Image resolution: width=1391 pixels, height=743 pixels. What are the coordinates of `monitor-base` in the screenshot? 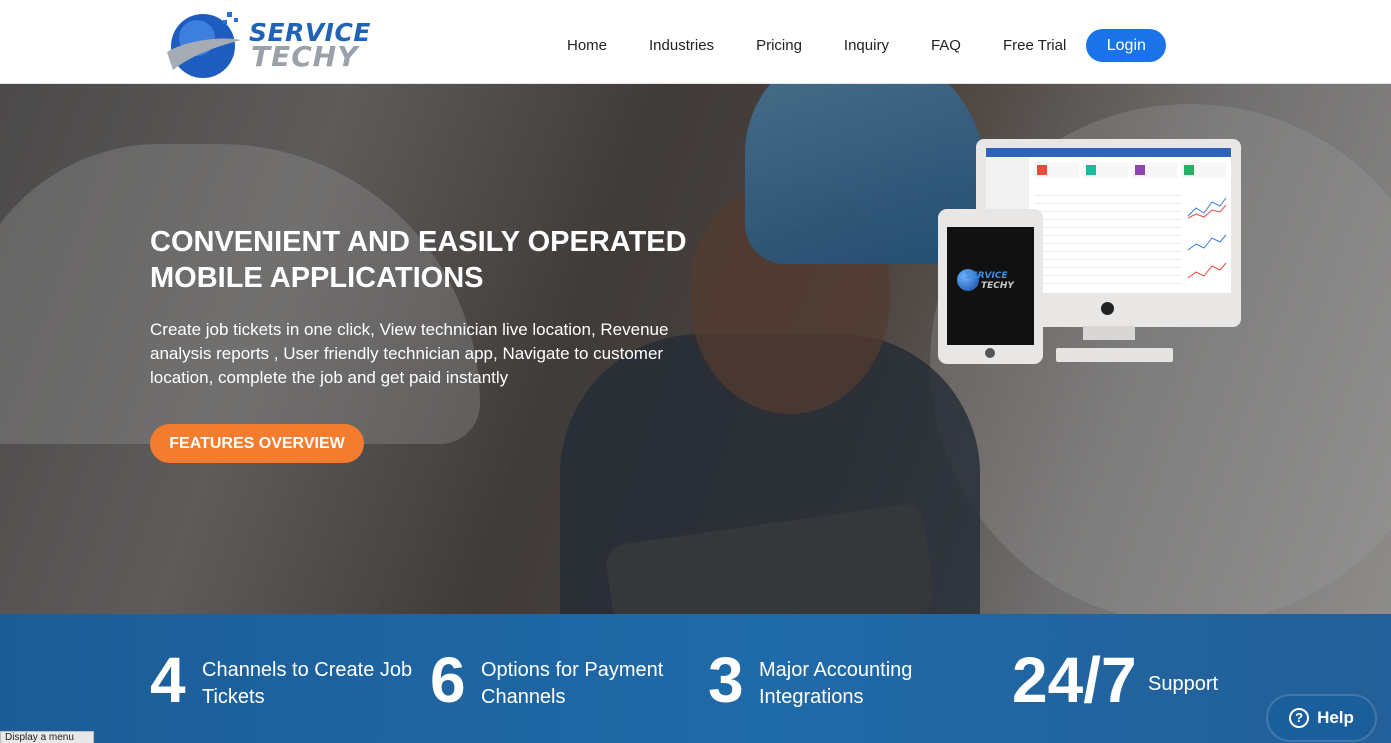 It's located at (1114, 355).